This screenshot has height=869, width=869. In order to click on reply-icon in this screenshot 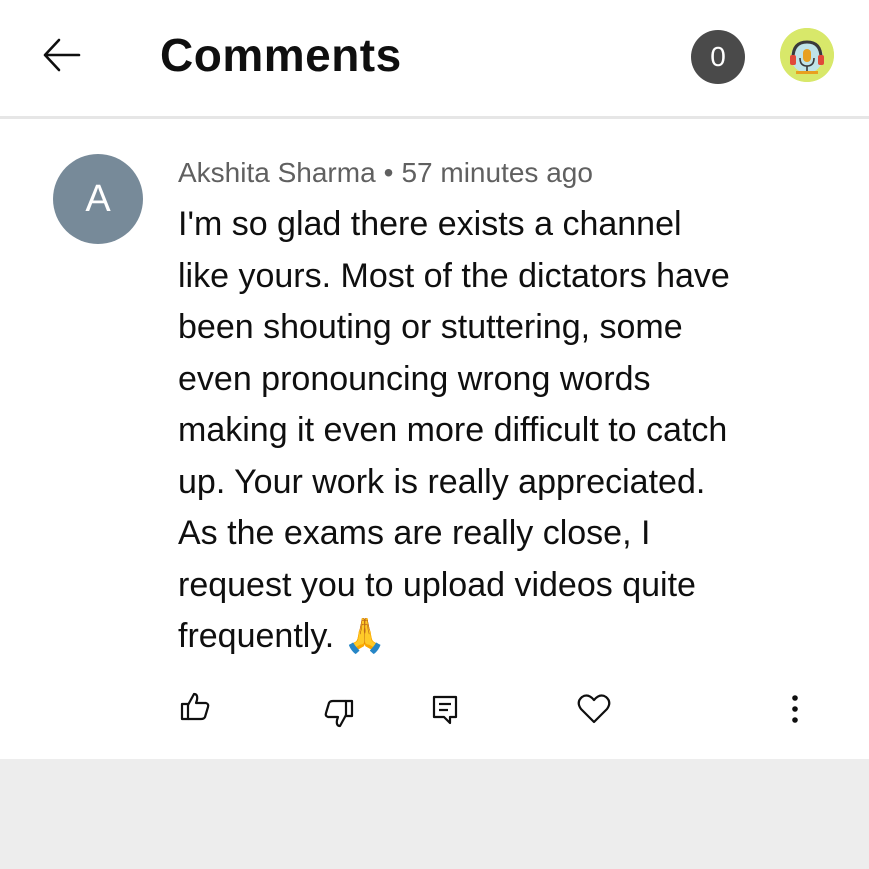, I will do `click(445, 710)`.